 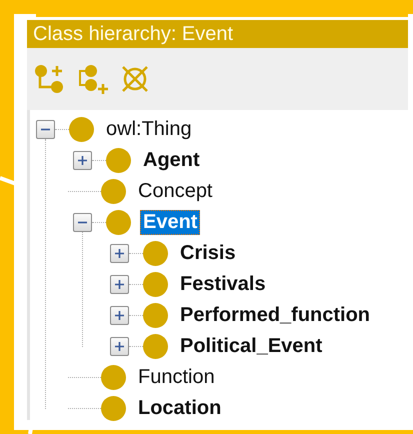 I want to click on tree-item: Event, so click(x=170, y=222).